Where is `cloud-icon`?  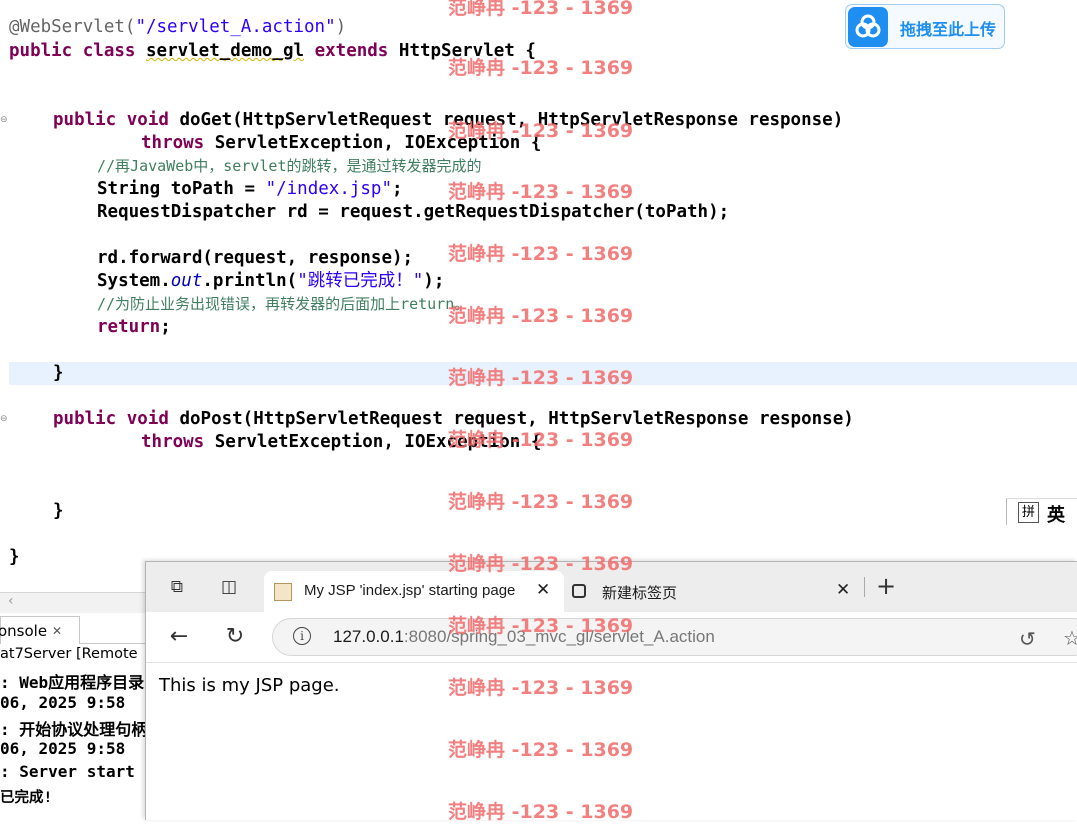
cloud-icon is located at coordinates (868, 27).